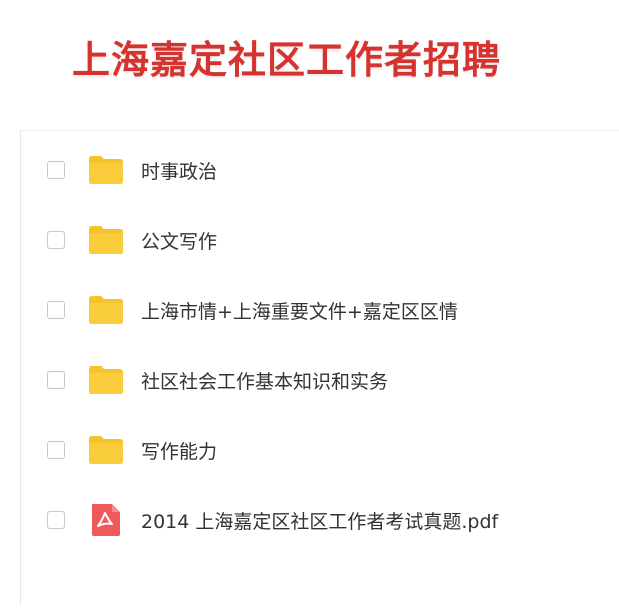  Describe the element at coordinates (179, 170) in the screenshot. I see `file-name: 时事政治` at that location.